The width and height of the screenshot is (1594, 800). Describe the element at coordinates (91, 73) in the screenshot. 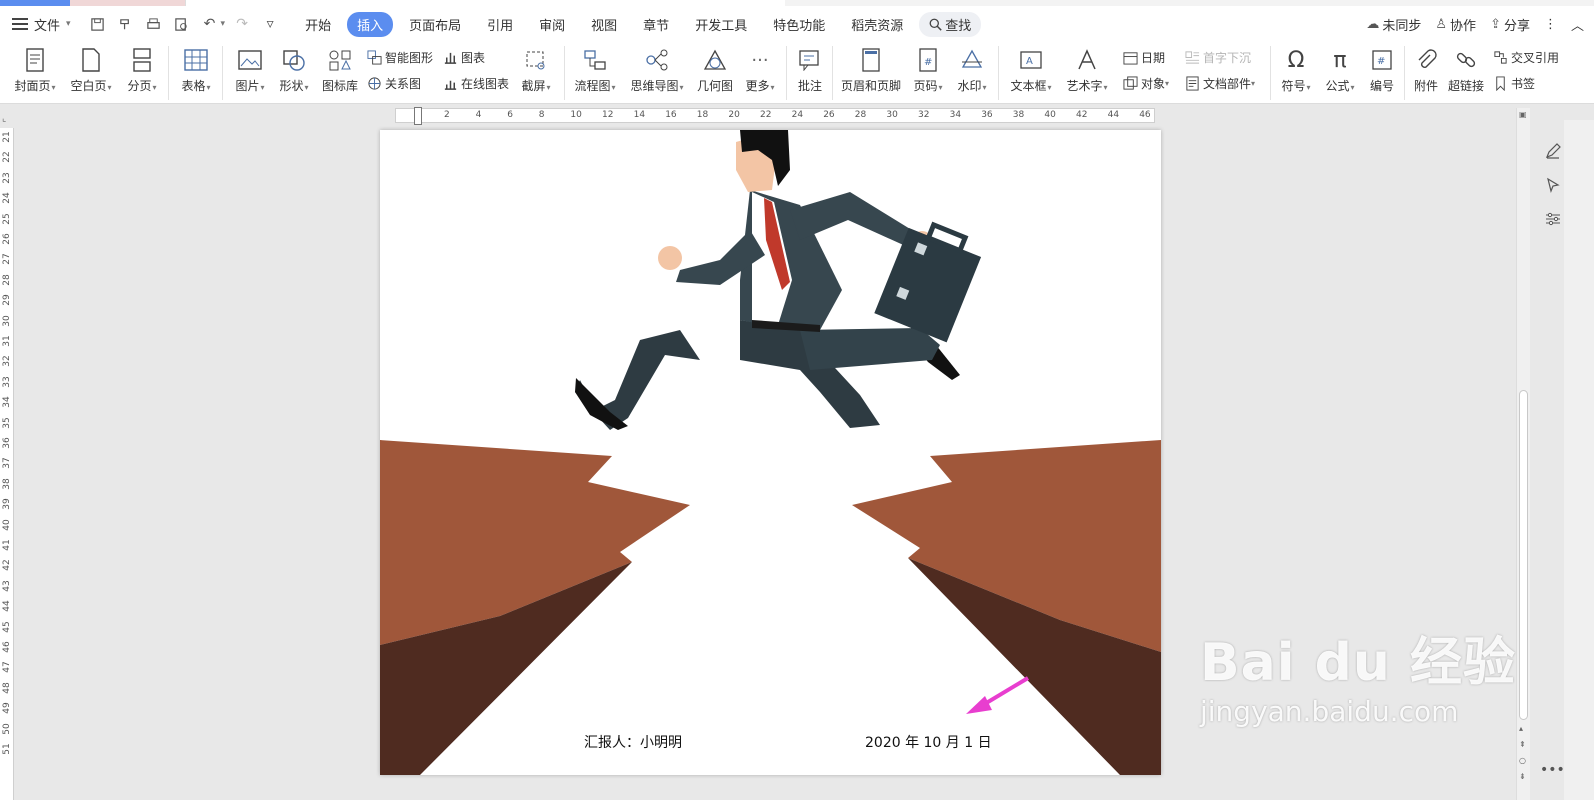

I see `blank-page-button: 空白页▾` at that location.